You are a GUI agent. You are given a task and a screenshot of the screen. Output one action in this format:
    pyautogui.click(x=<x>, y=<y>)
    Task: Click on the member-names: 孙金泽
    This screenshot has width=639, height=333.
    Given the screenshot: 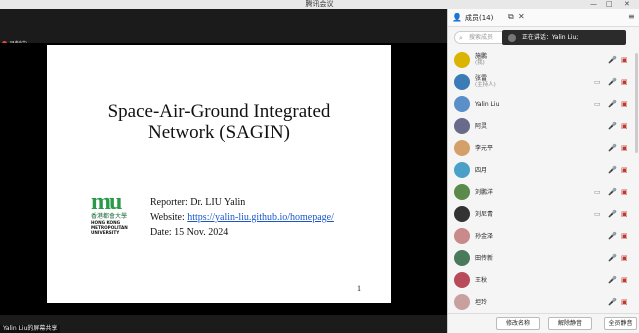 What is the action you would take?
    pyautogui.click(x=484, y=236)
    